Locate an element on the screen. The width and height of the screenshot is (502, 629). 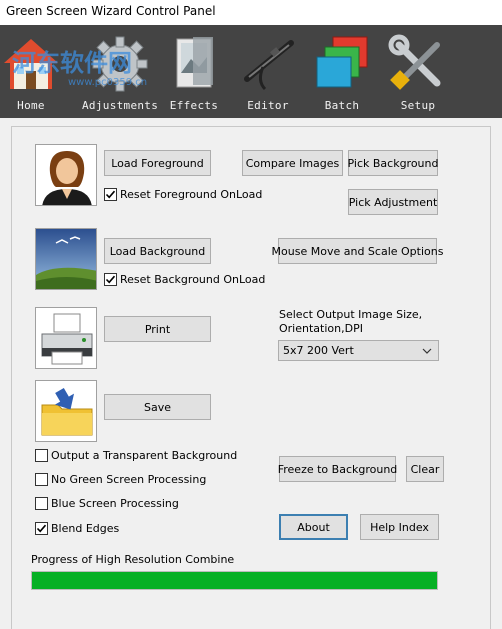
pick-adjustment-button: Pick Adjustment is located at coordinates (393, 202).